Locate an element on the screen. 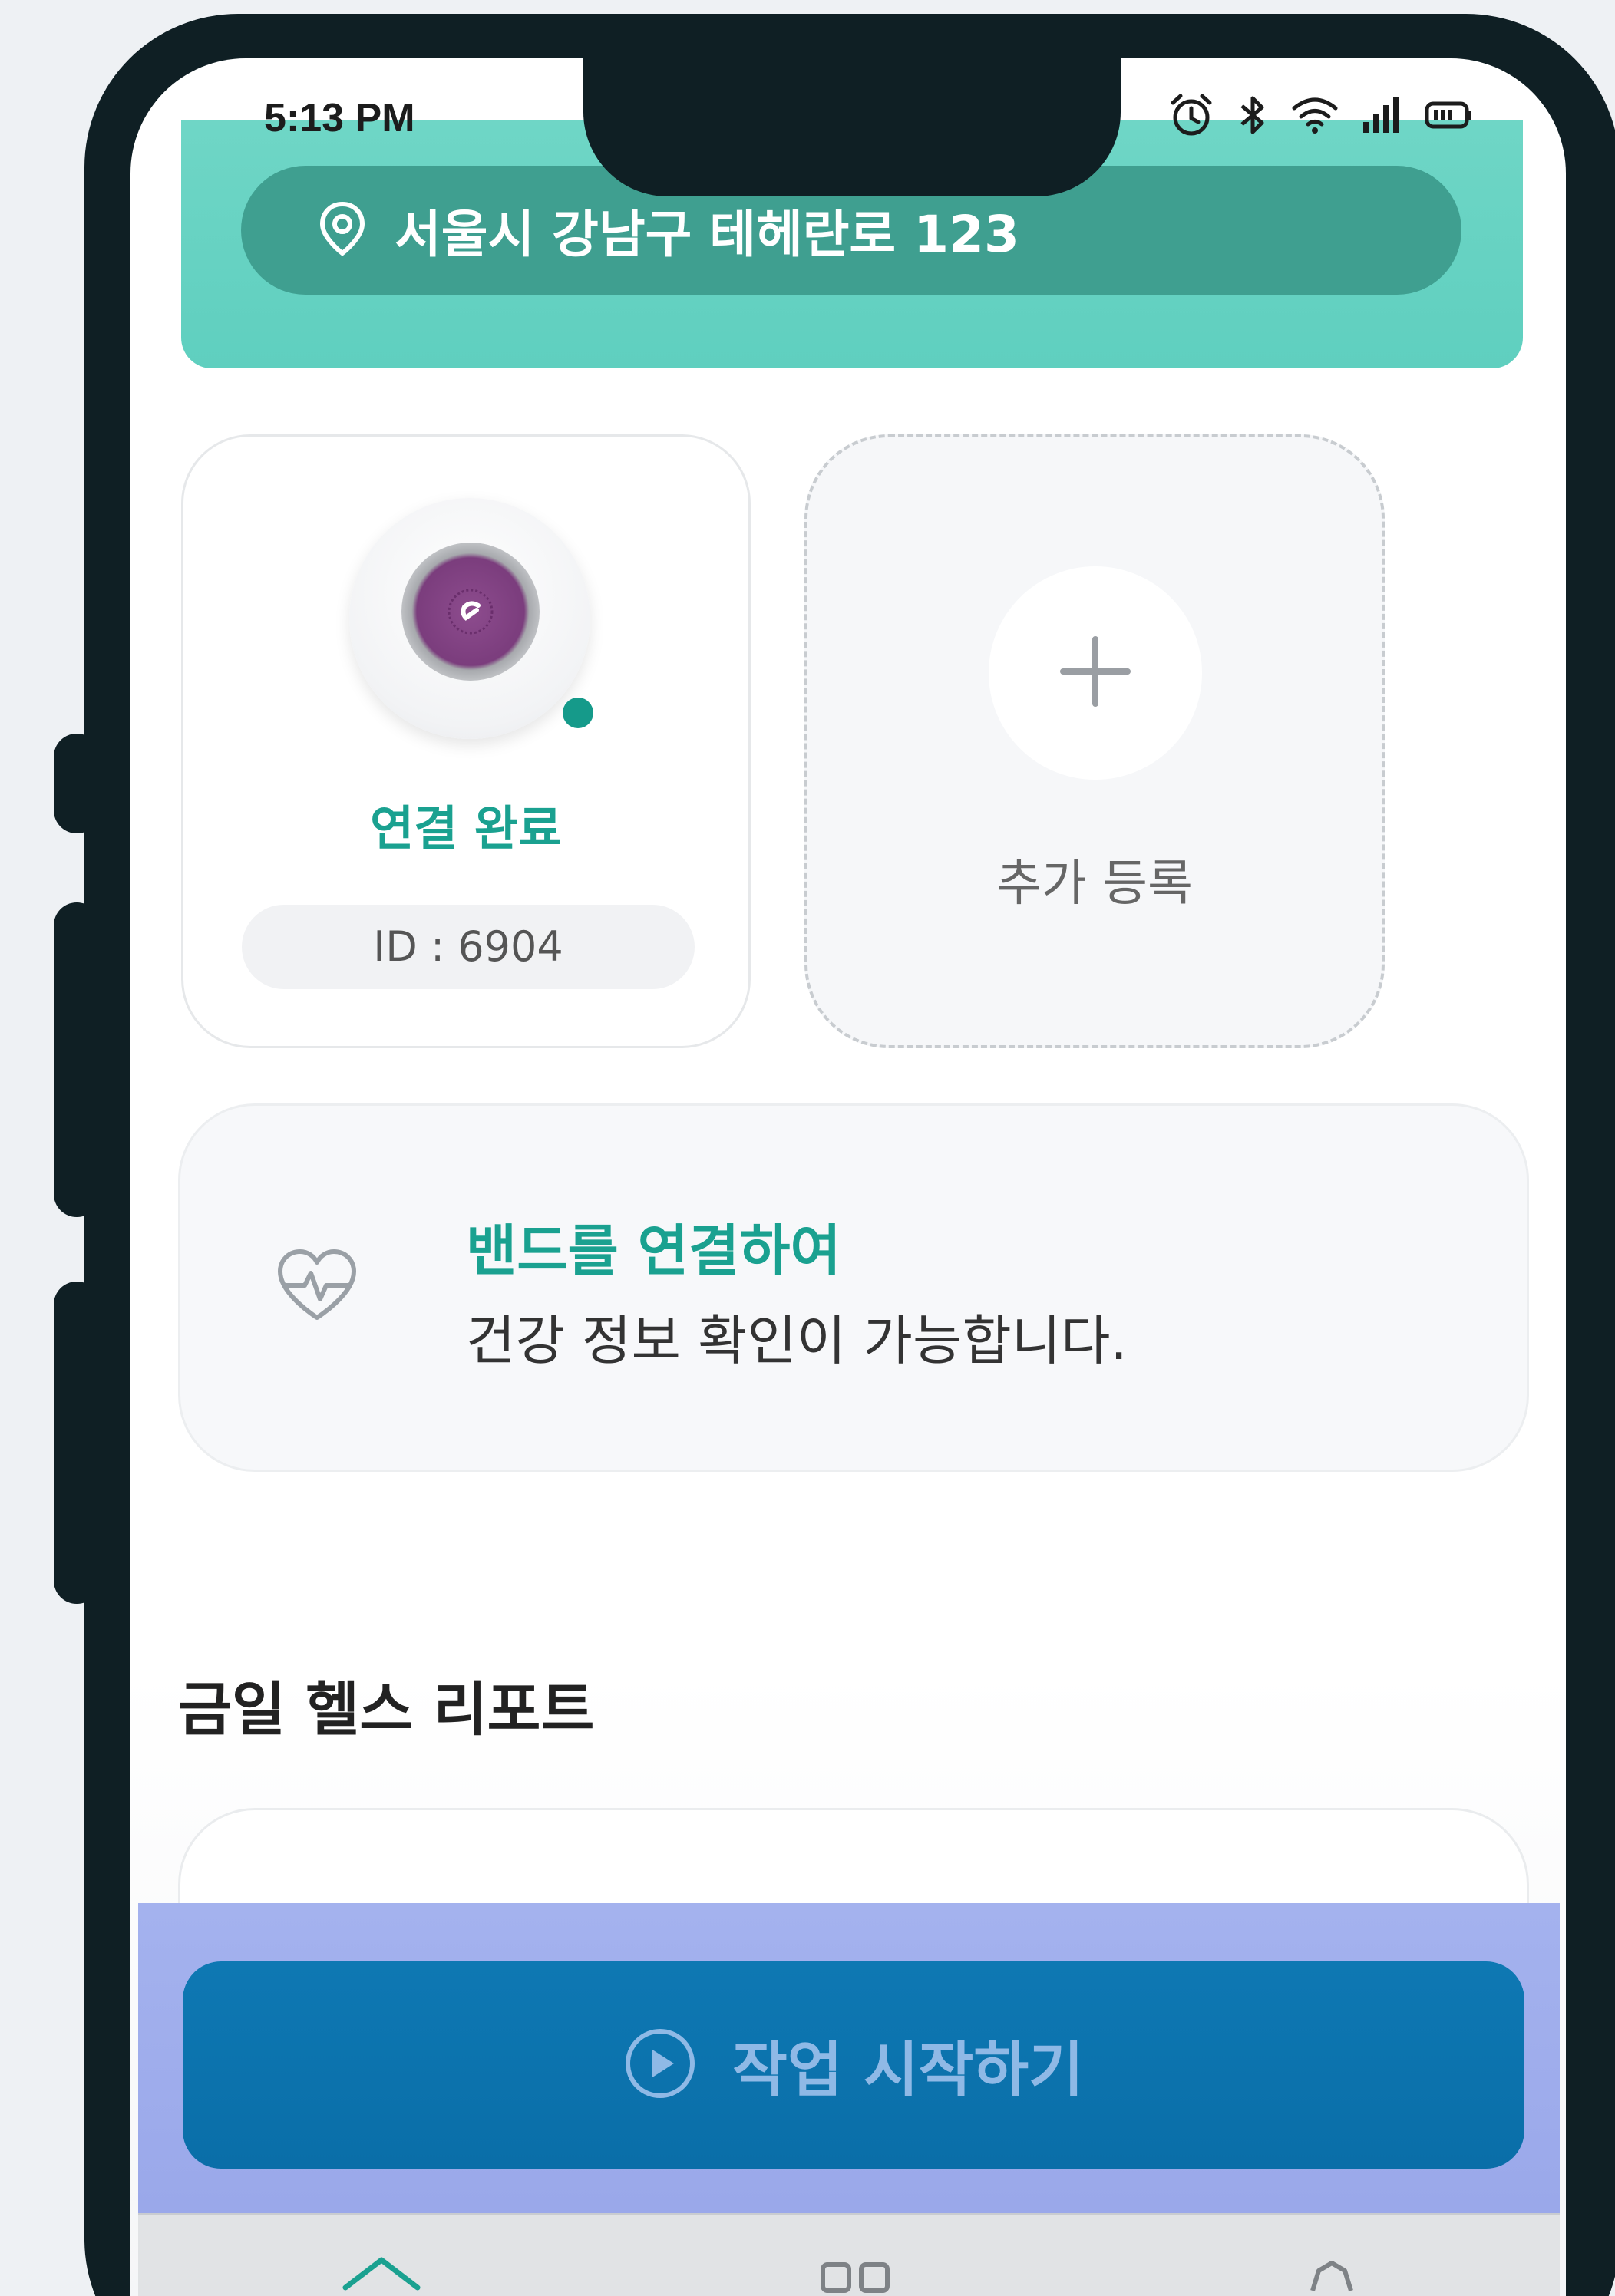 Image resolution: width=1615 pixels, height=2296 pixels. heart-pulse-icon is located at coordinates (317, 1287).